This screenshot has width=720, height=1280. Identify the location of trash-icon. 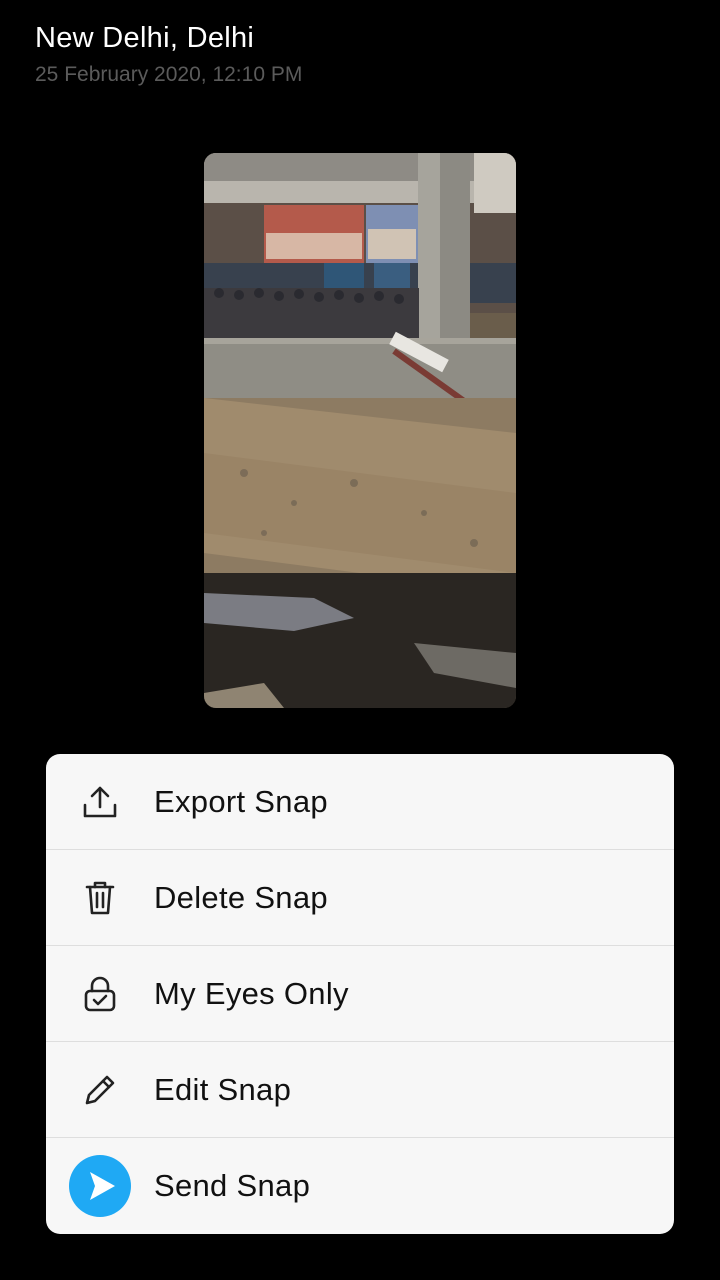
(100, 898).